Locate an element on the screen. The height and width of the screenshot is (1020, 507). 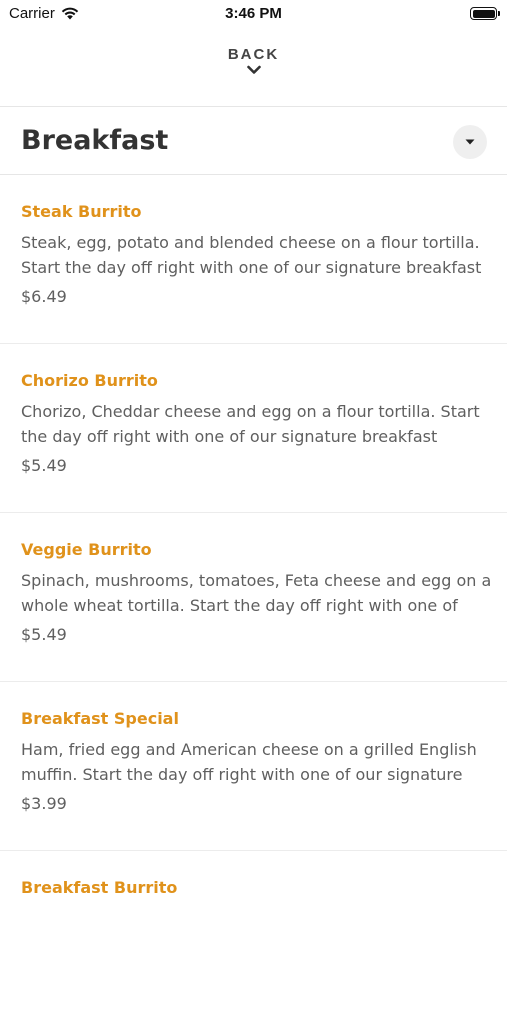
chevron-down-icon is located at coordinates (253, 69).